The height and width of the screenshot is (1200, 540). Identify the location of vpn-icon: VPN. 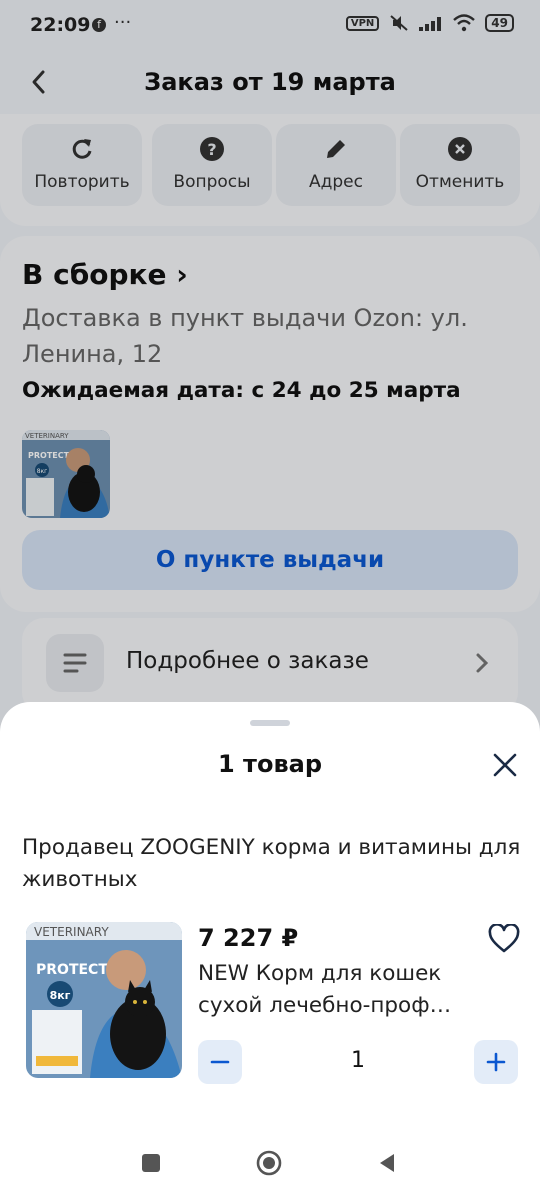
(362, 23).